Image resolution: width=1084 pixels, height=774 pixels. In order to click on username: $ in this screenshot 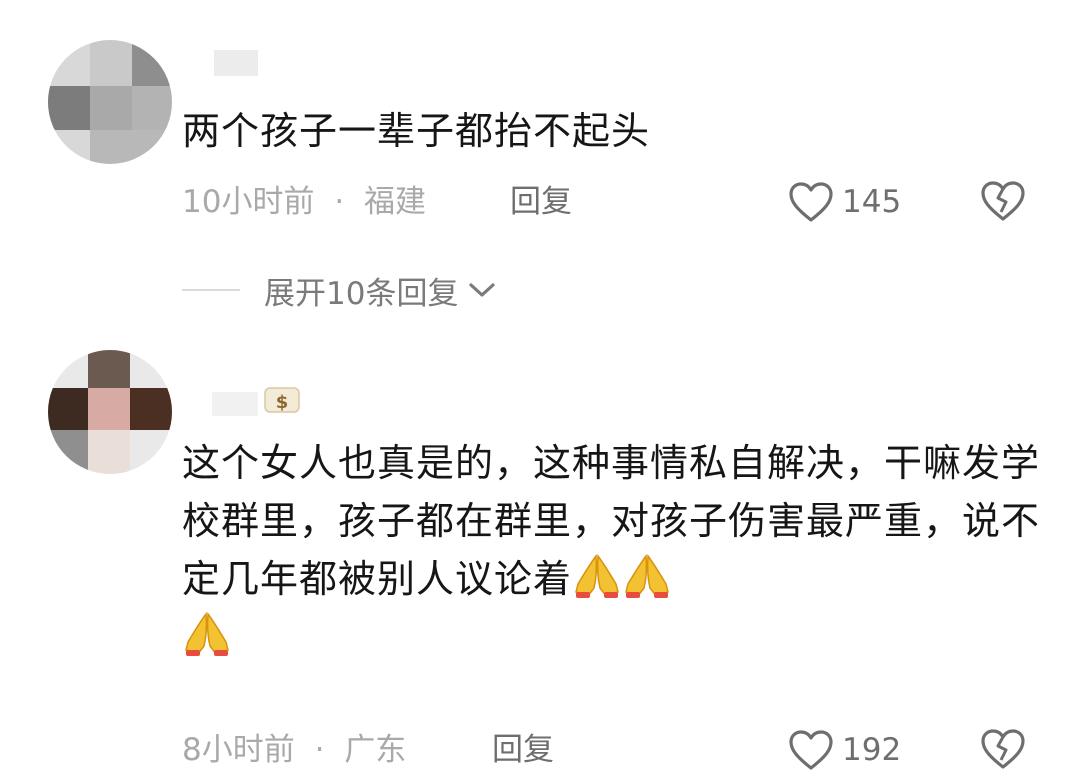, I will do `click(247, 401)`.